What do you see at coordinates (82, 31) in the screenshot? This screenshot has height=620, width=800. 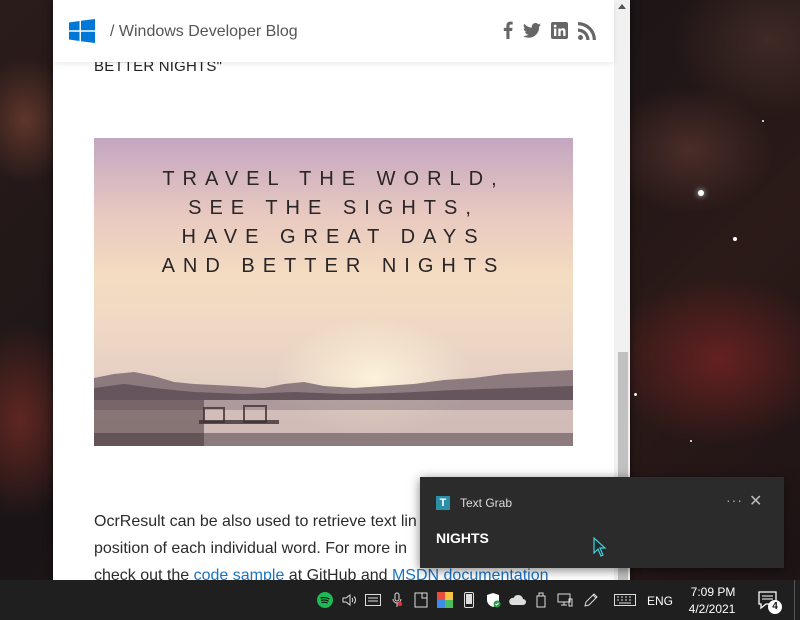 I see `windows-logo-icon` at bounding box center [82, 31].